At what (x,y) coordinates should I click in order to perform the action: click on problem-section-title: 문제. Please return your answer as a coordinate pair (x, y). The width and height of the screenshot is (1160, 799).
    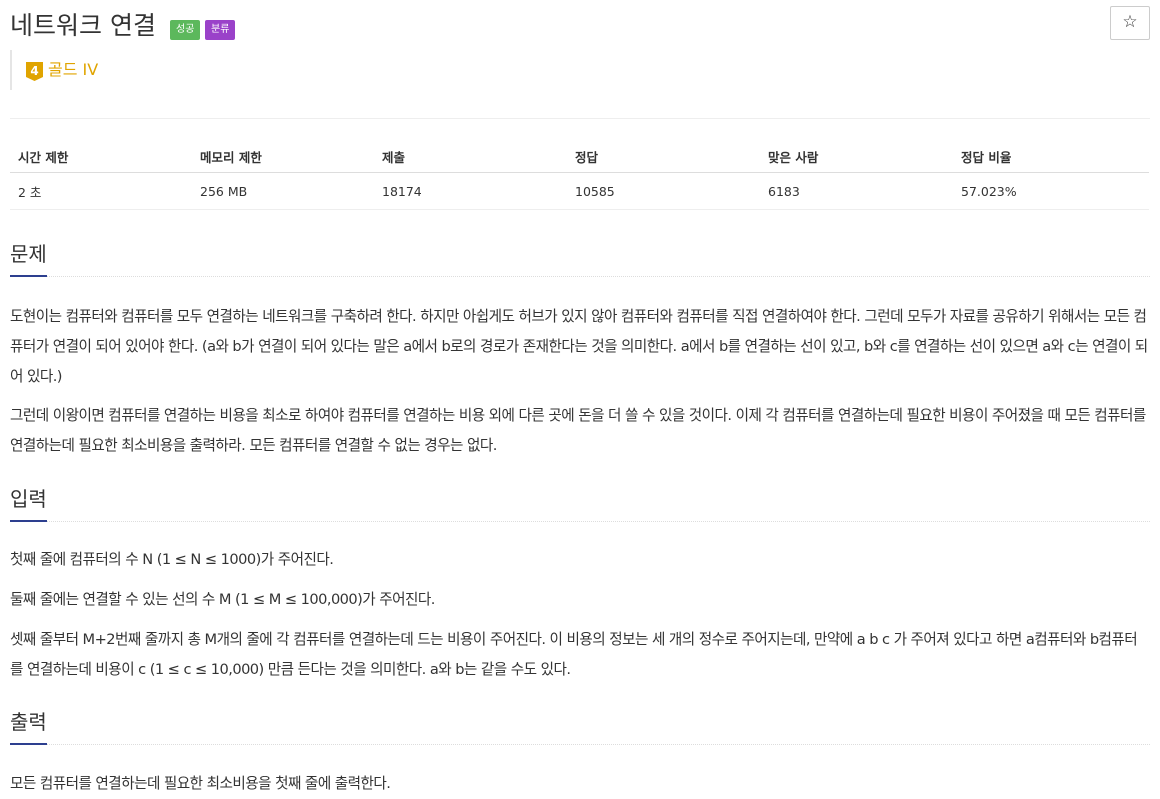
    Looking at the image, I should click on (28, 254).